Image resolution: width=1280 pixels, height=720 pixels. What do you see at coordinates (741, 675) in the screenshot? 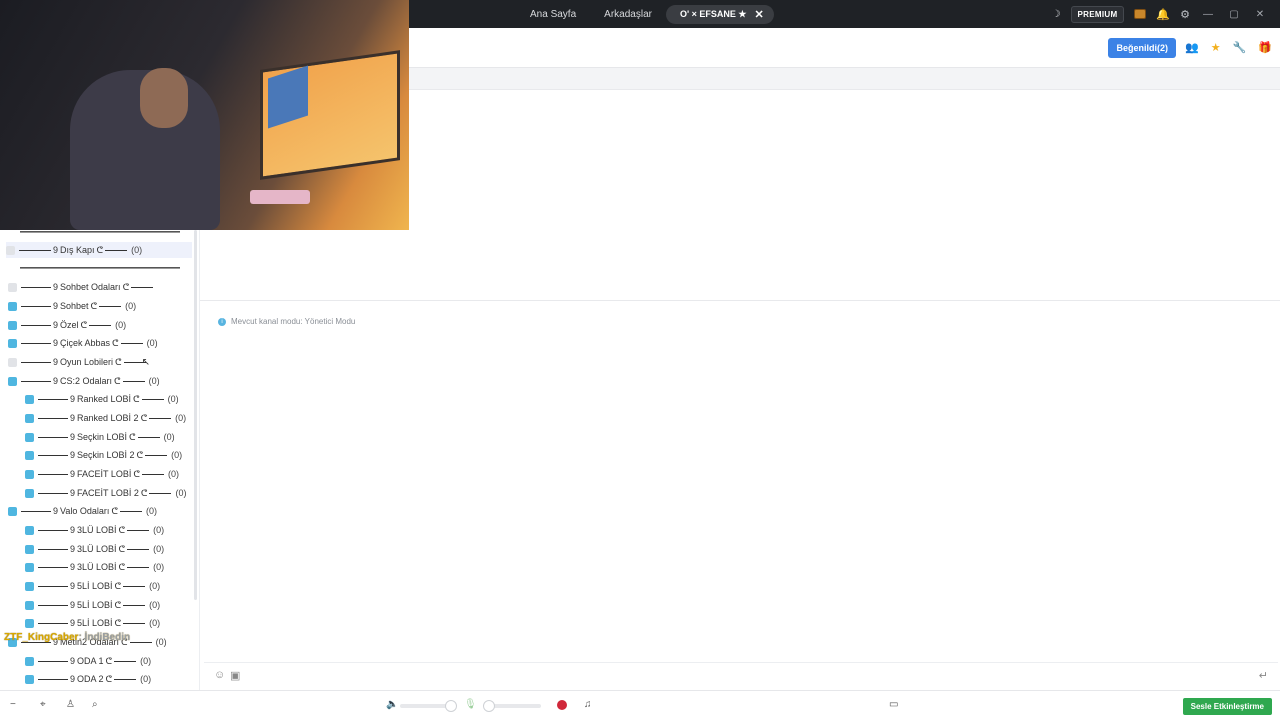
I see `message-input-bar: ☺ ▣ ↵` at bounding box center [741, 675].